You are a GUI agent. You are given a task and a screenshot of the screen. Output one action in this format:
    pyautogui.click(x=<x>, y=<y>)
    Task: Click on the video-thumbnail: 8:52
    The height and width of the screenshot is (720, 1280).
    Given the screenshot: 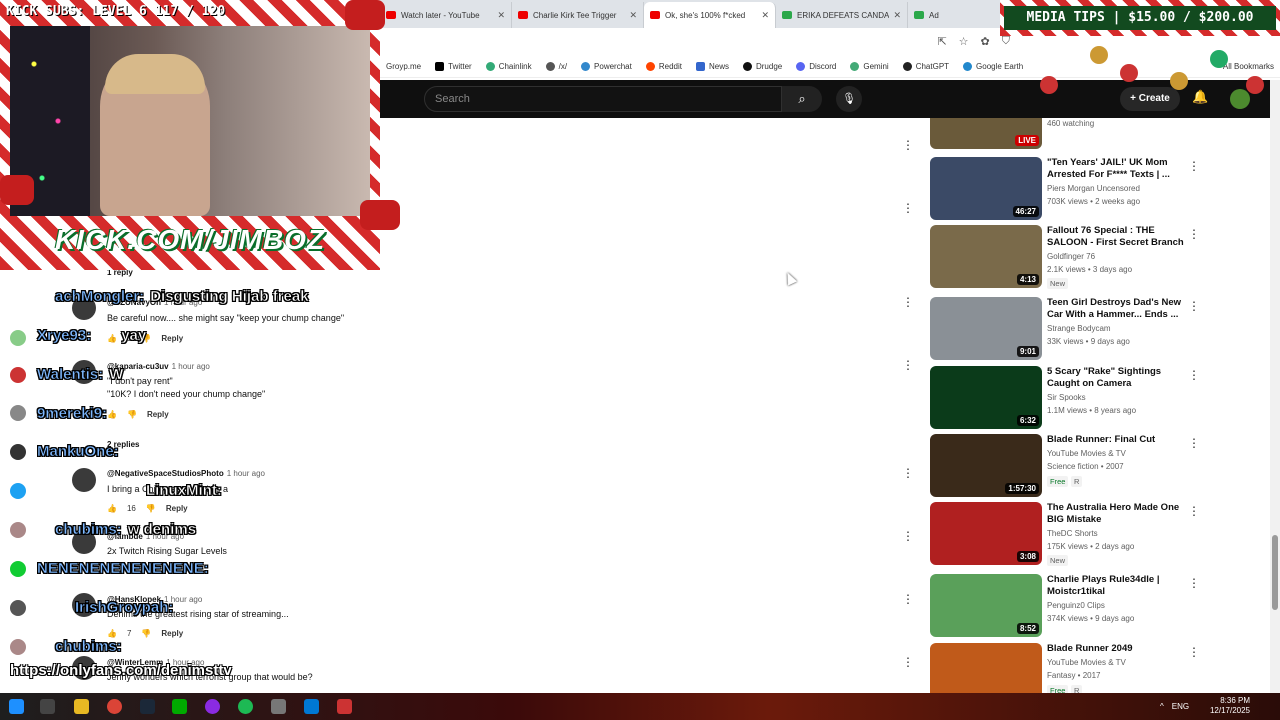 What is the action you would take?
    pyautogui.click(x=986, y=605)
    